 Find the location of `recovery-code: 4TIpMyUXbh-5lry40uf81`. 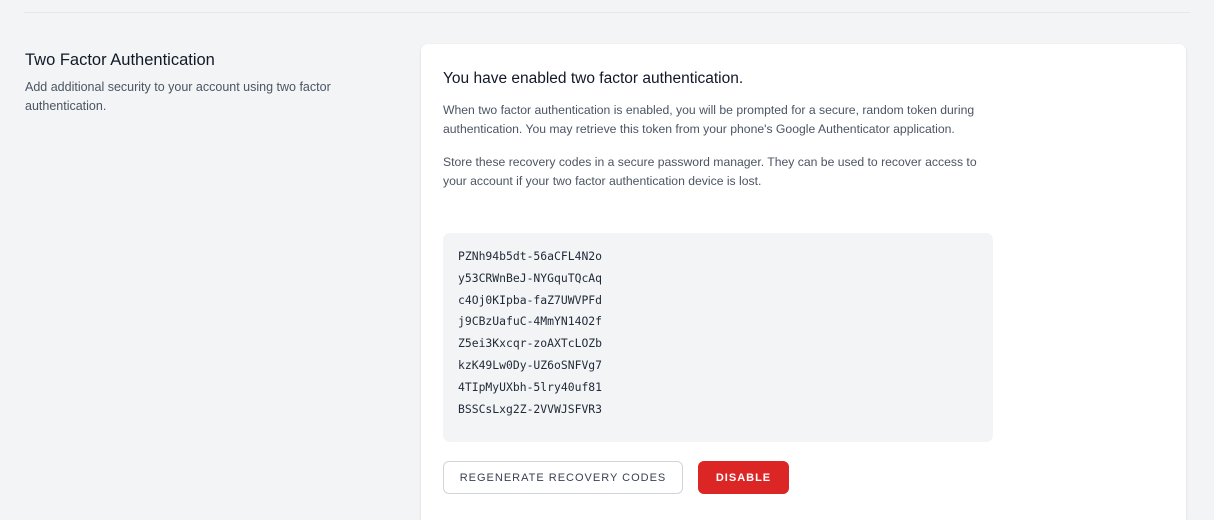

recovery-code: 4TIpMyUXbh-5lry40uf81 is located at coordinates (530, 386).